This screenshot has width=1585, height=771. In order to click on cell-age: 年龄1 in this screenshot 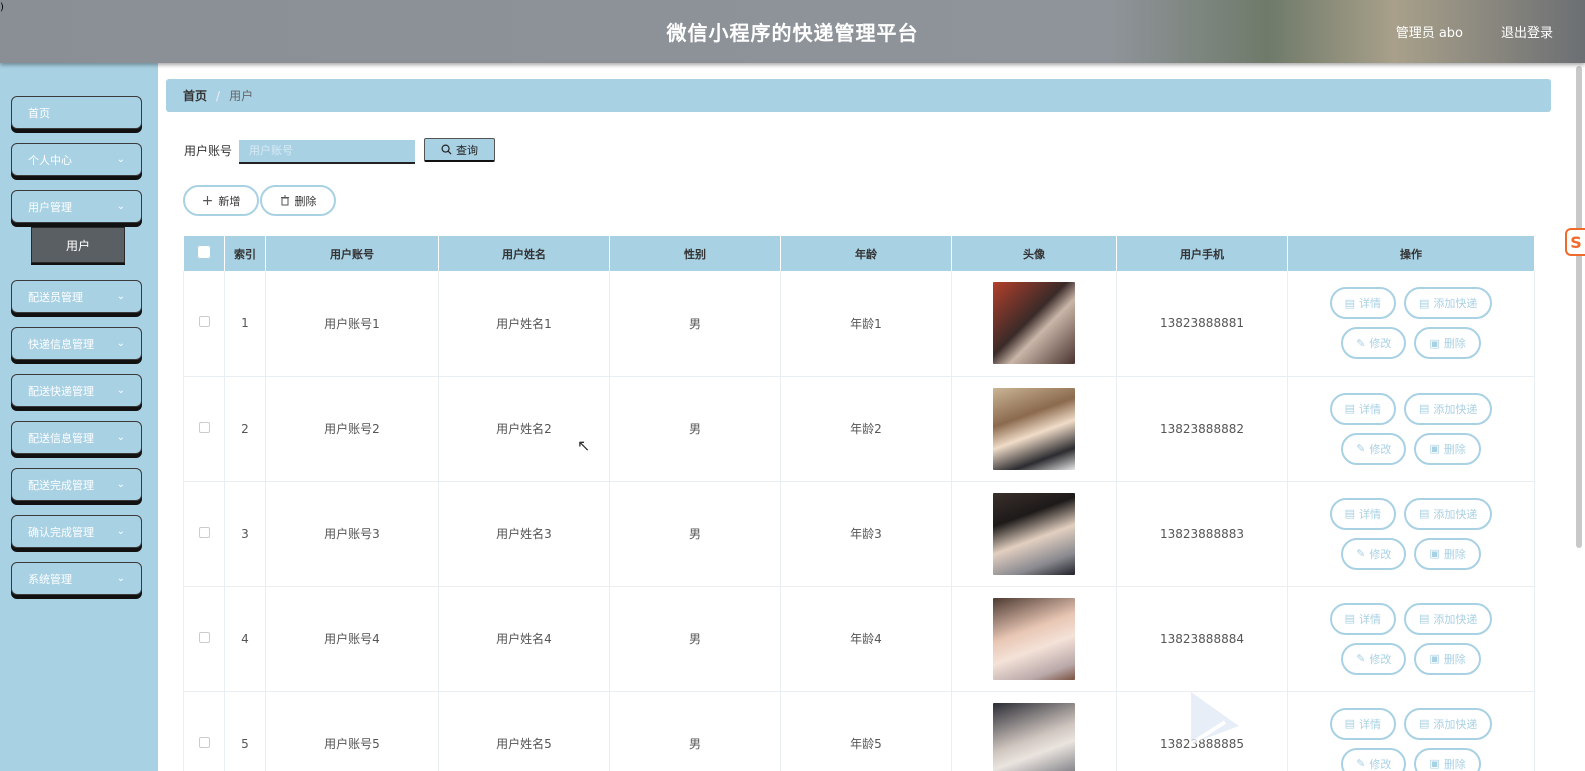, I will do `click(866, 324)`.